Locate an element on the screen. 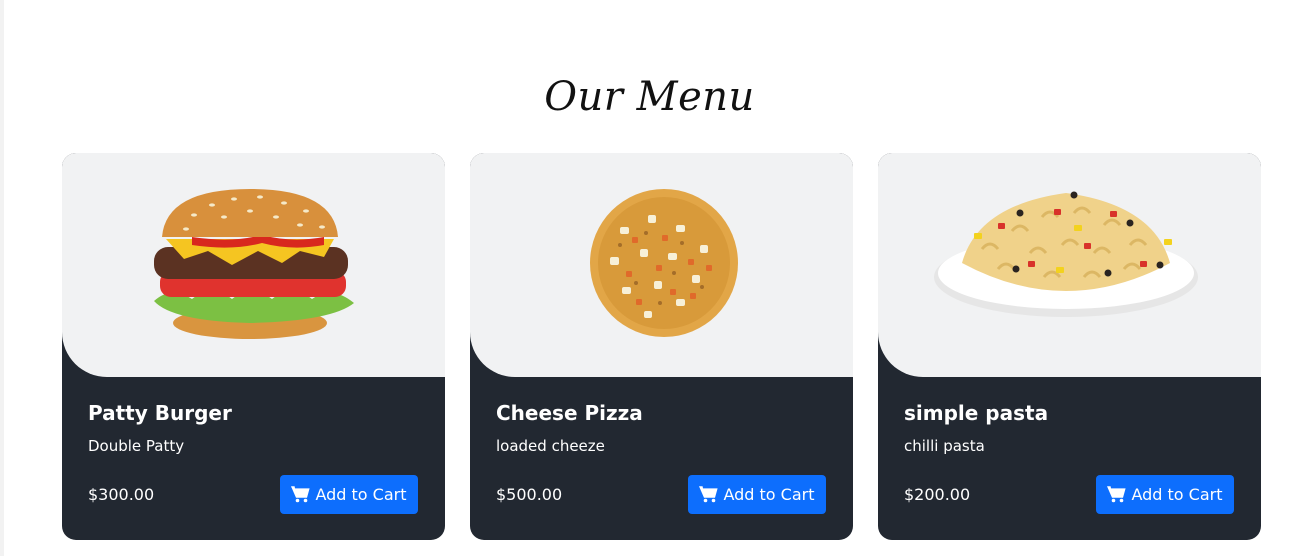  card-body: Patty Burger Double Patty is located at coordinates (253, 427).